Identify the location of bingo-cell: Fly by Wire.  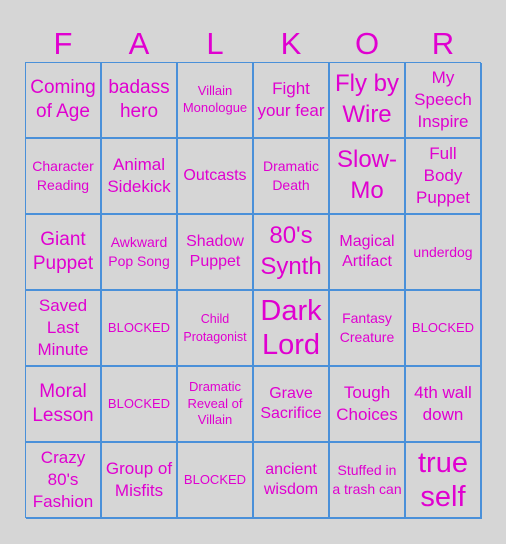
(368, 101).